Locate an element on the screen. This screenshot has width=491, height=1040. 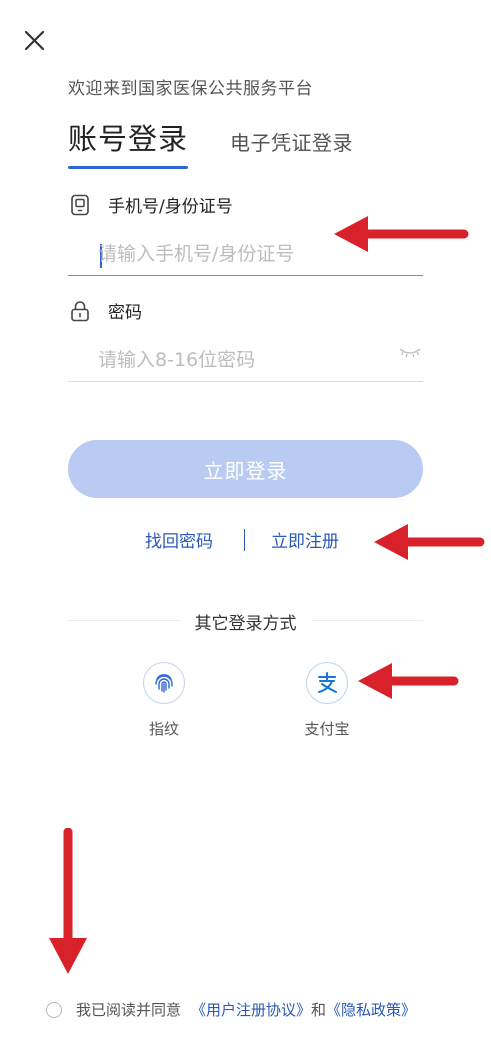
close-button is located at coordinates (34, 40).